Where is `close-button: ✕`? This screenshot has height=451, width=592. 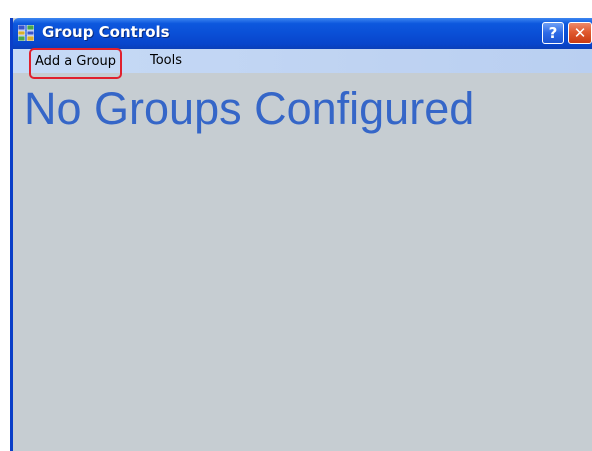
close-button: ✕ is located at coordinates (580, 33).